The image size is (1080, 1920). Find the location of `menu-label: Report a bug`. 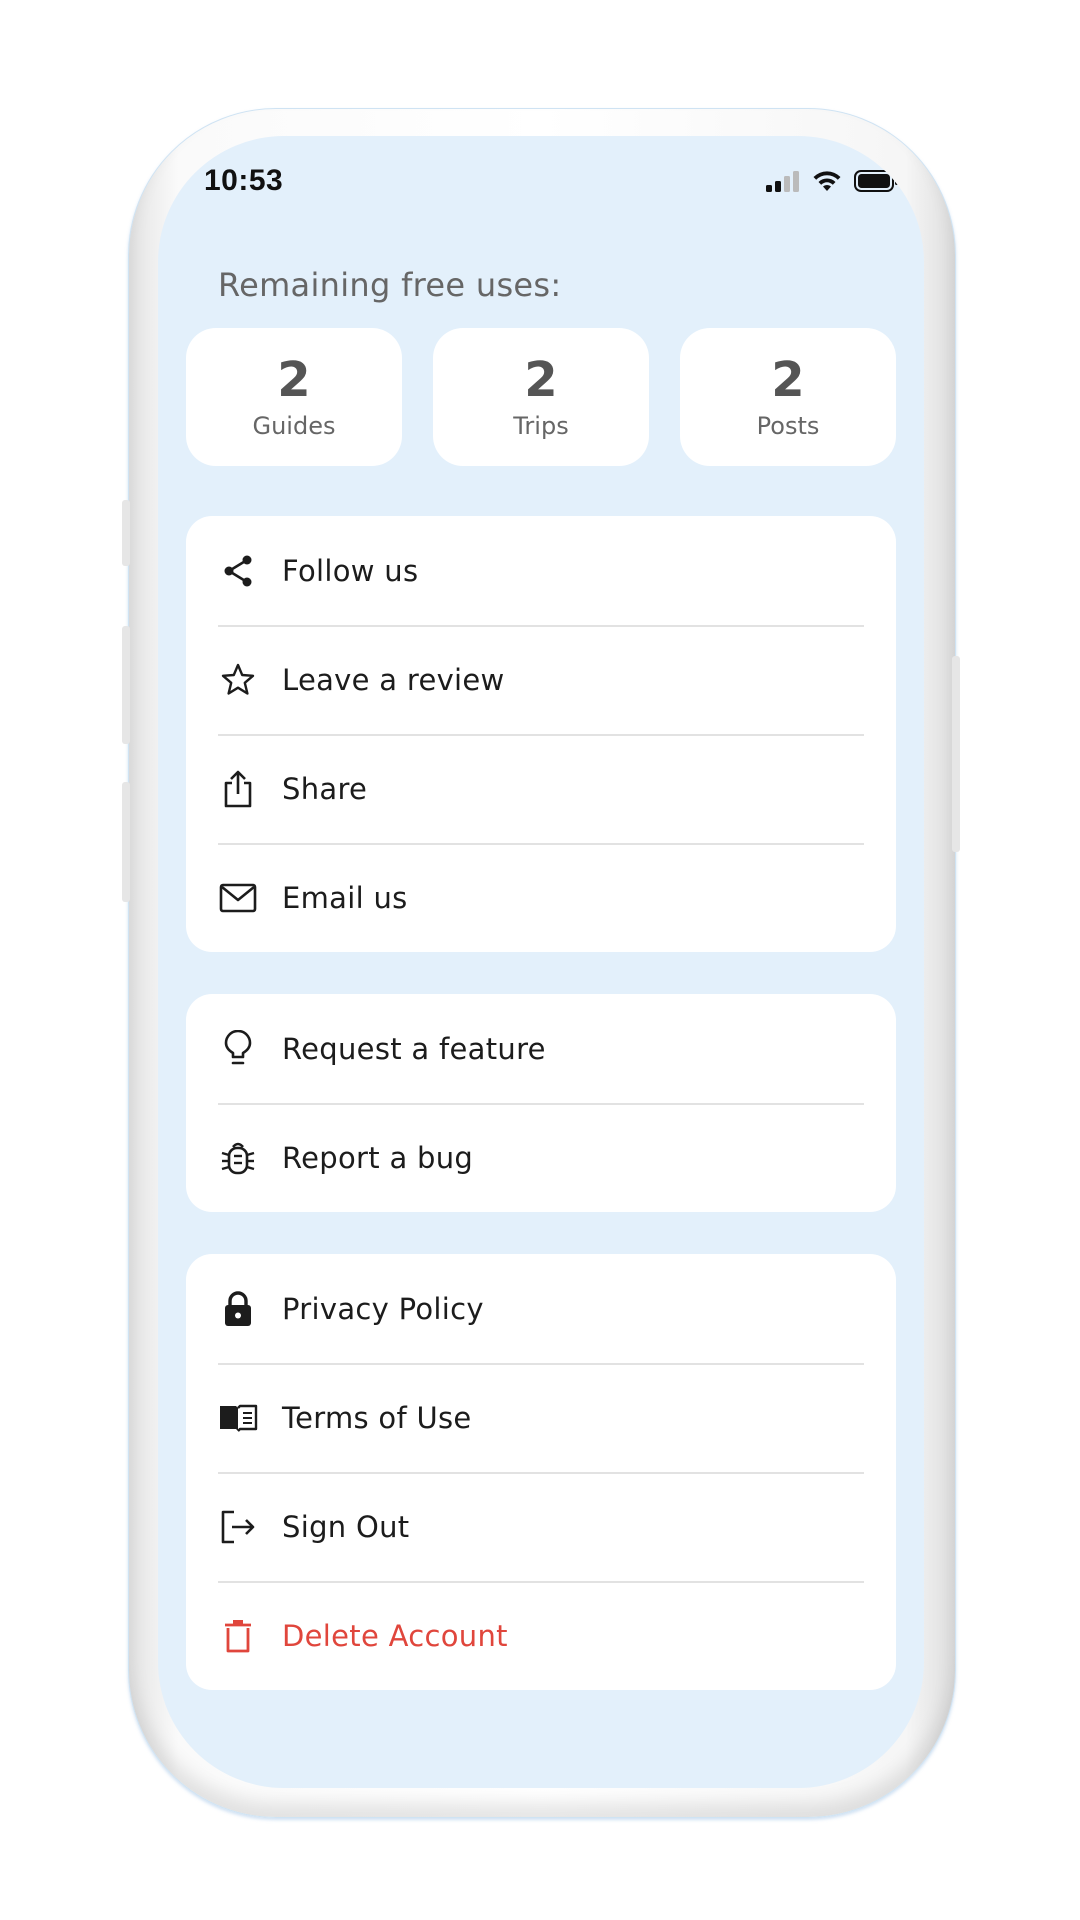

menu-label: Report a bug is located at coordinates (378, 1157).